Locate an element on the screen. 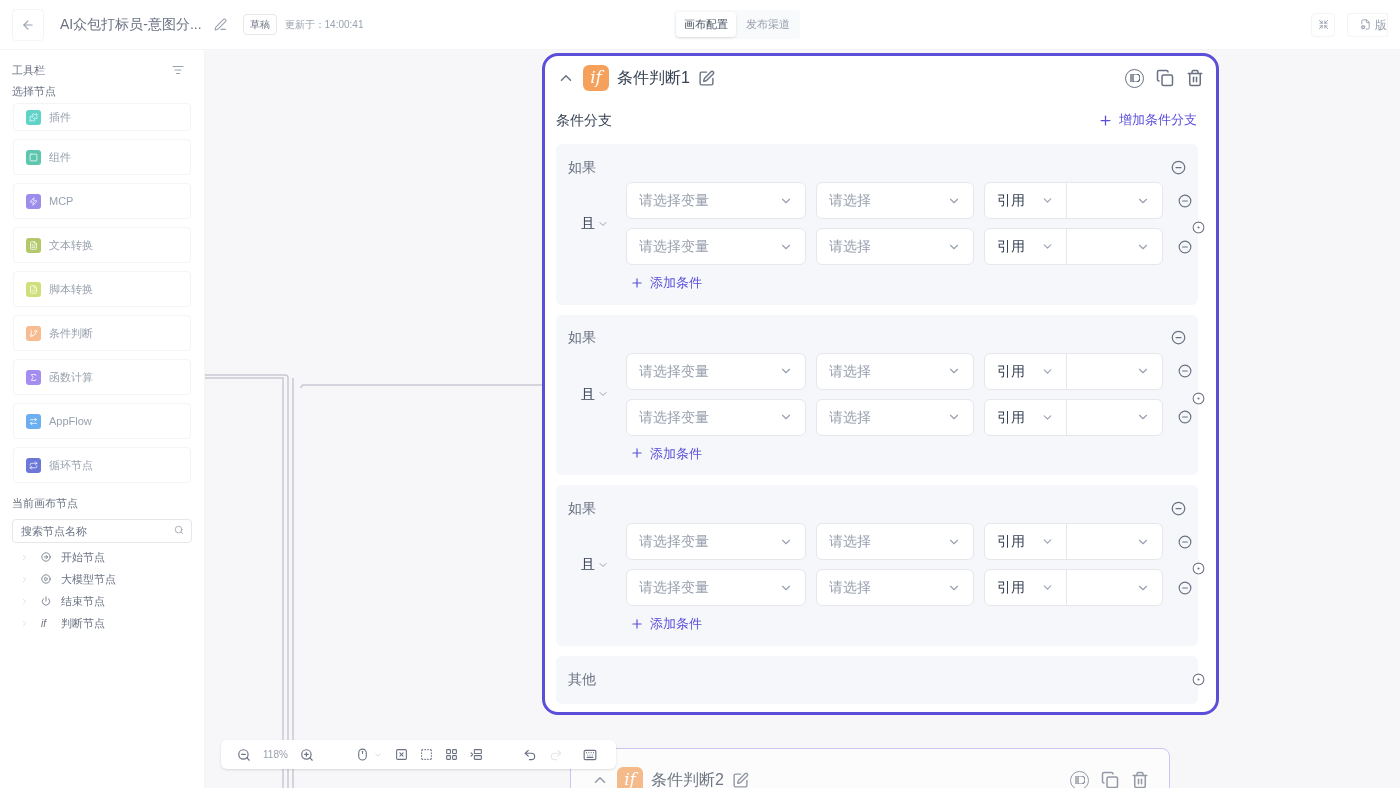 This screenshot has width=1400, height=788. section-title: 条件分支 is located at coordinates (584, 120).